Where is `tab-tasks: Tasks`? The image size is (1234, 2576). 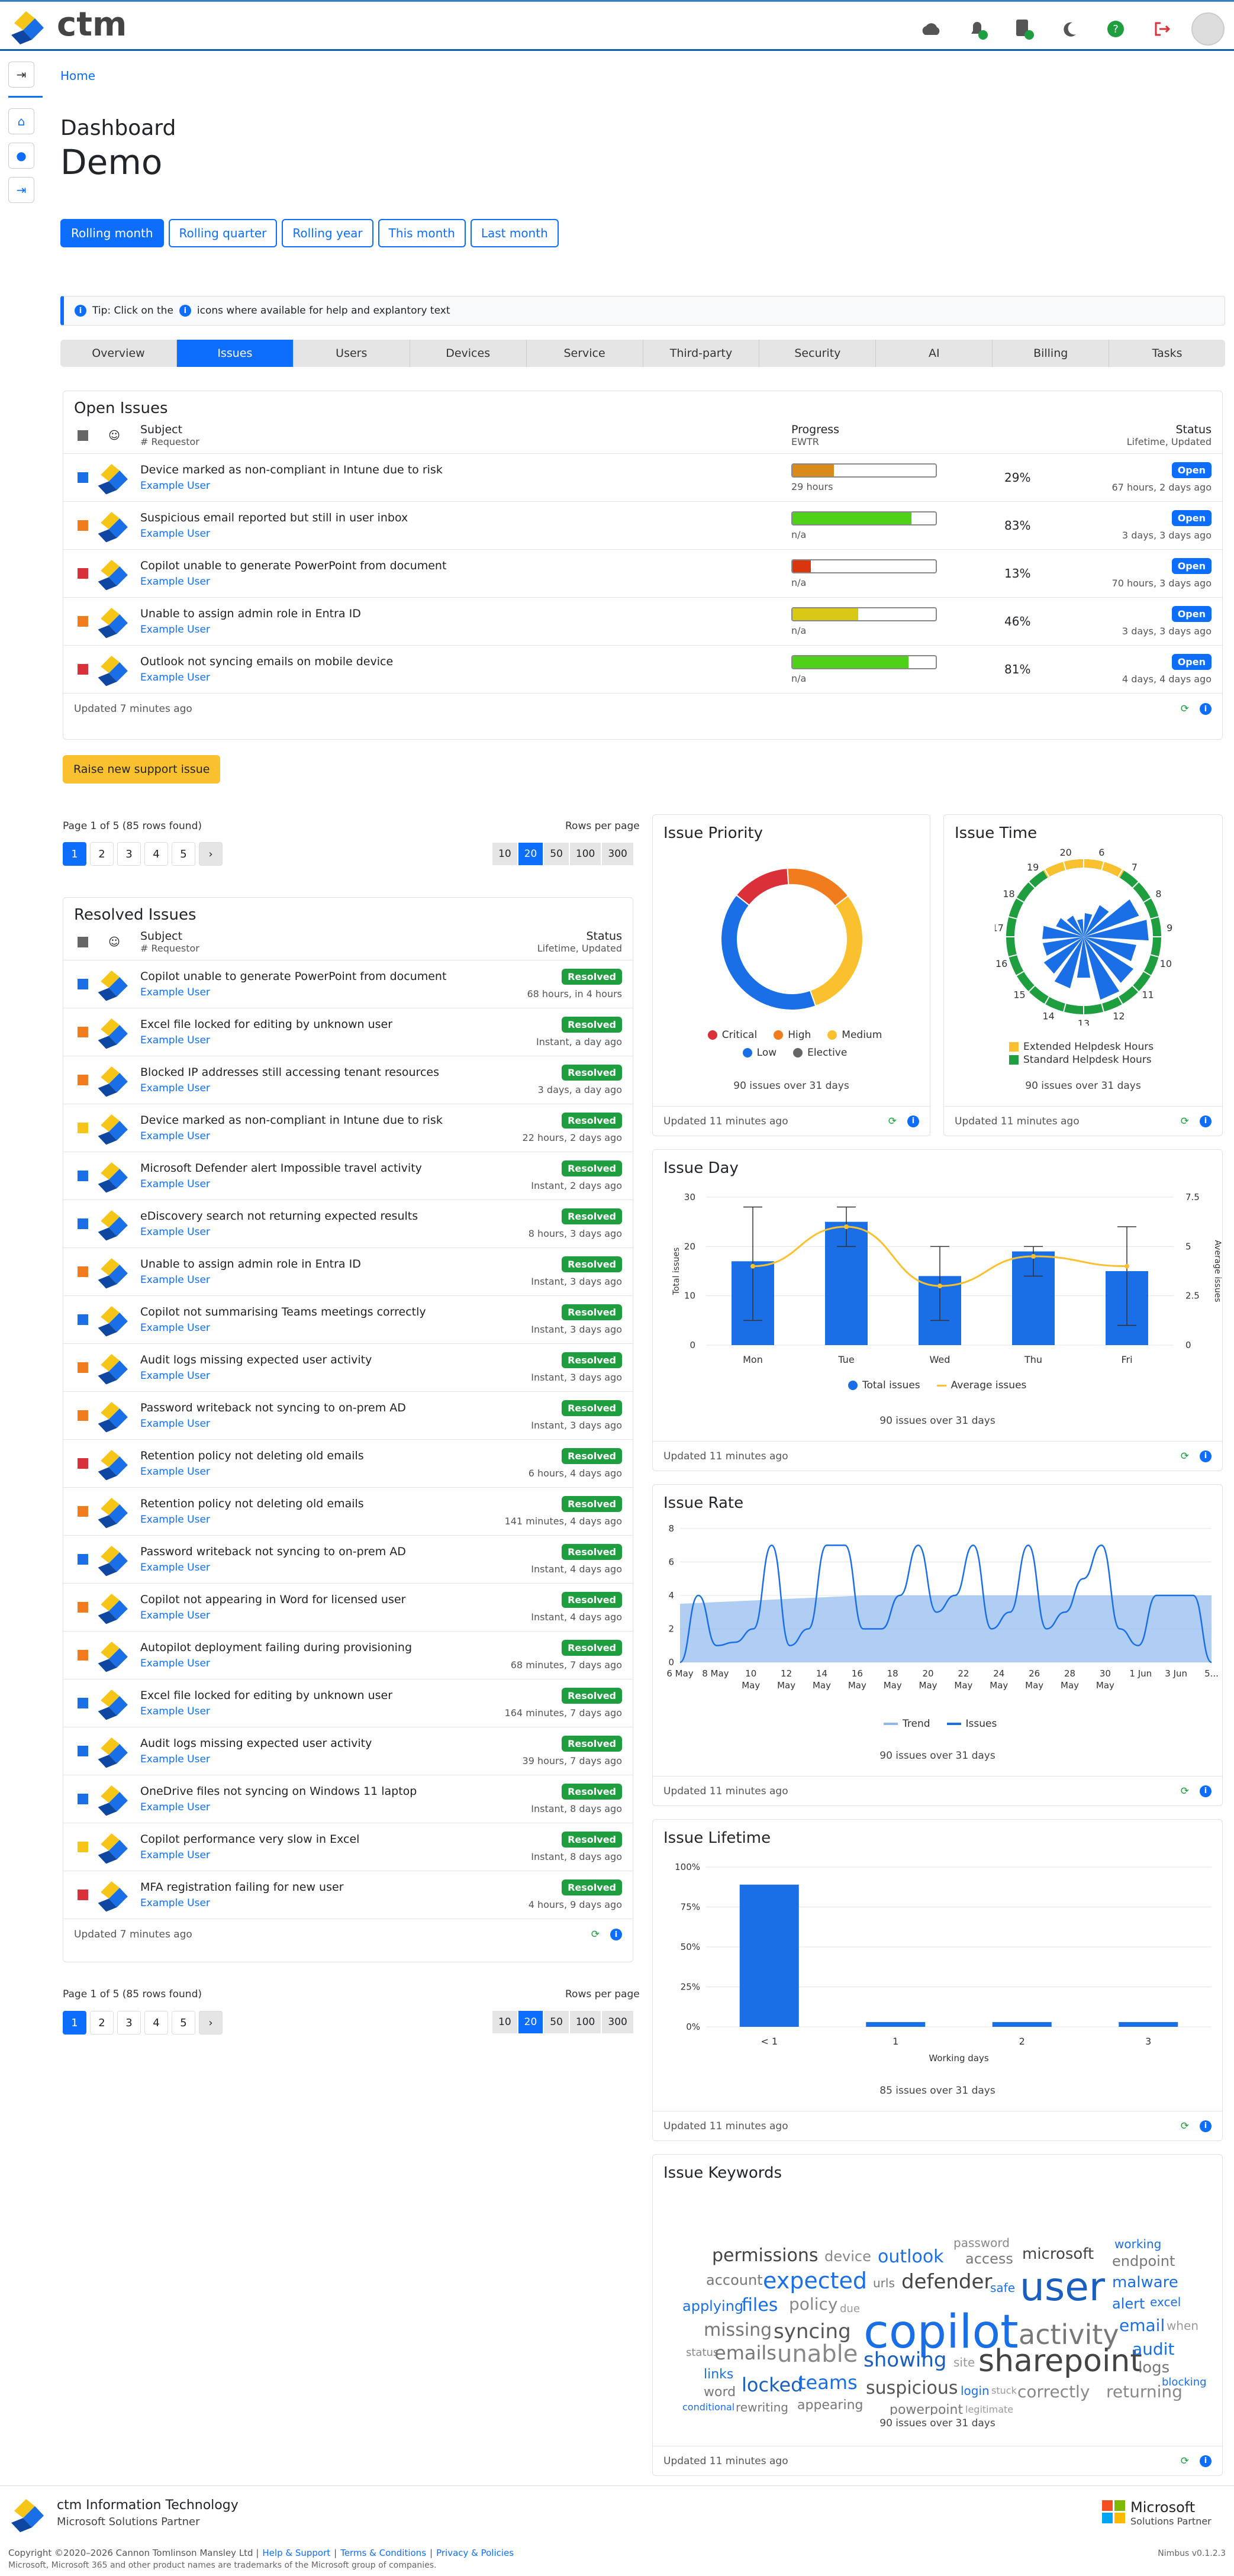 tab-tasks: Tasks is located at coordinates (1167, 353).